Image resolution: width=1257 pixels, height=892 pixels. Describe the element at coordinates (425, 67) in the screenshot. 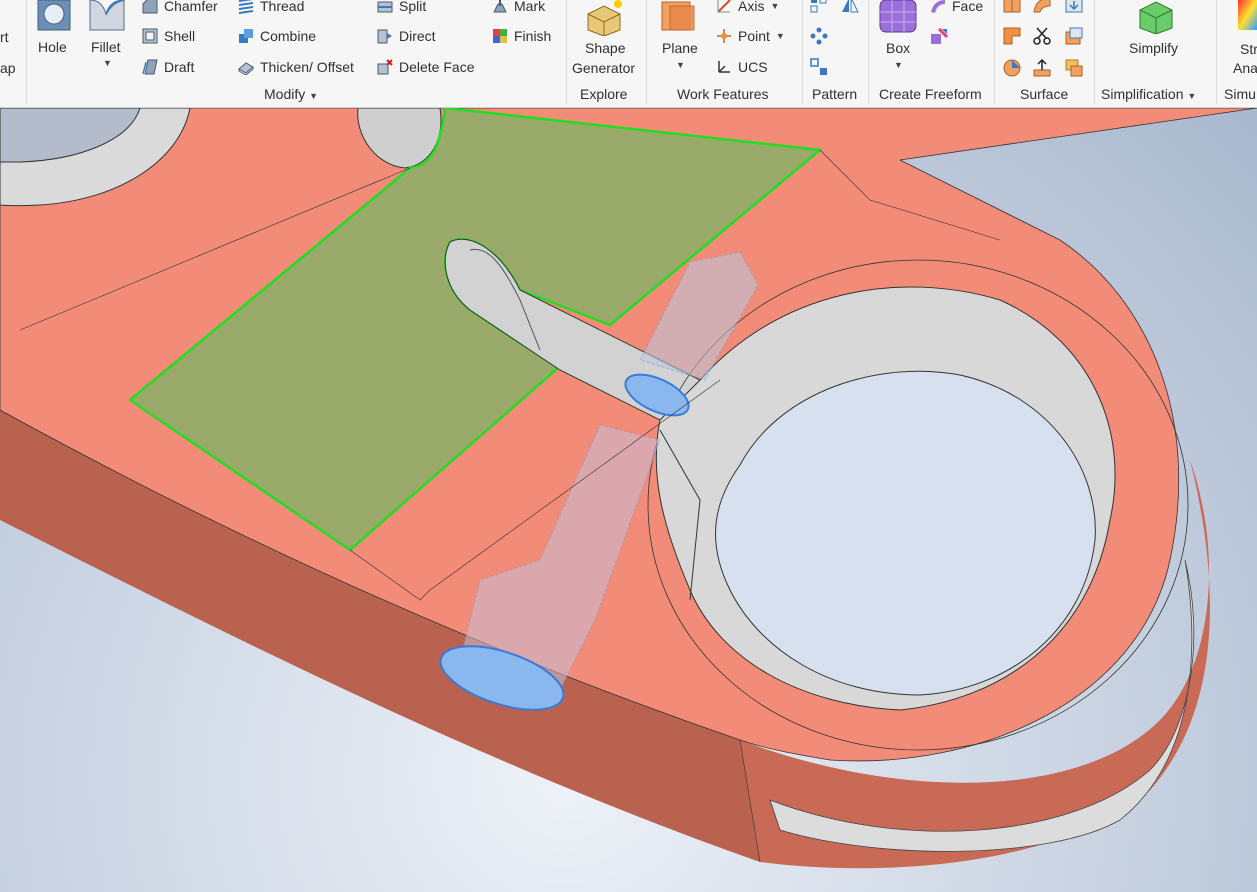

I see `delete-face-button: Delete Face` at that location.